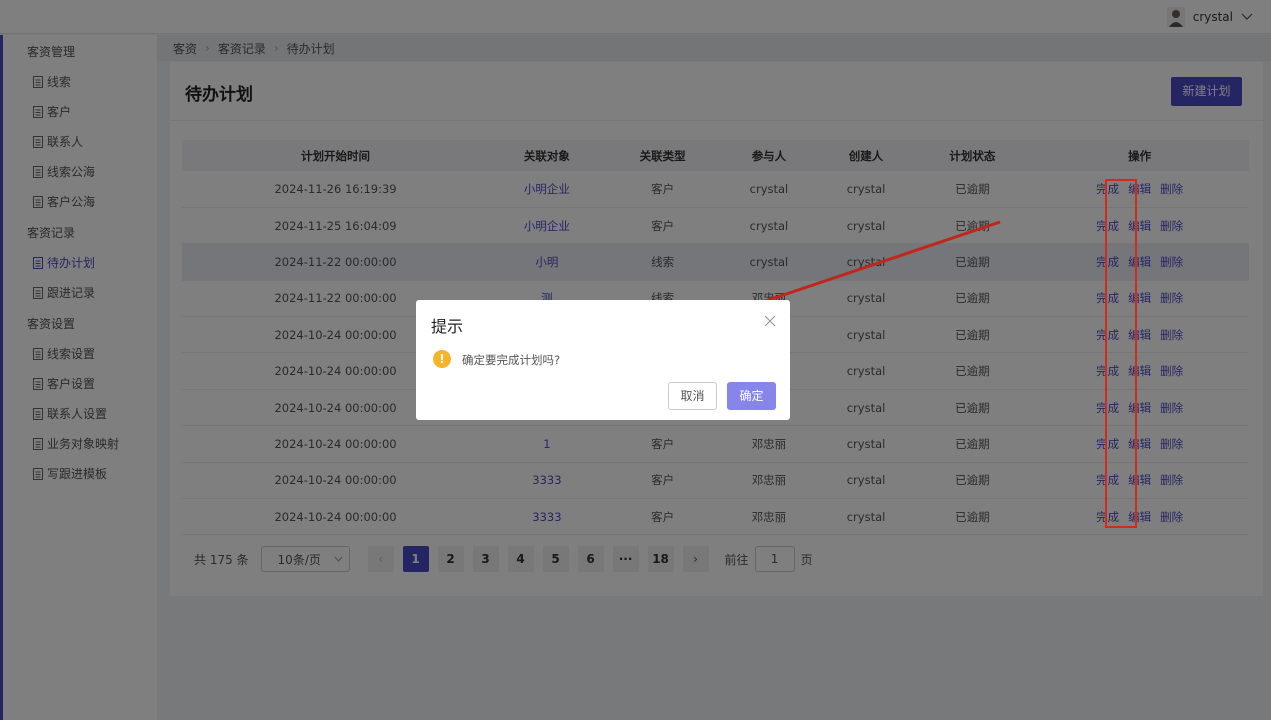 This screenshot has width=1271, height=720. Describe the element at coordinates (442, 359) in the screenshot. I see `warning-icon: !` at that location.